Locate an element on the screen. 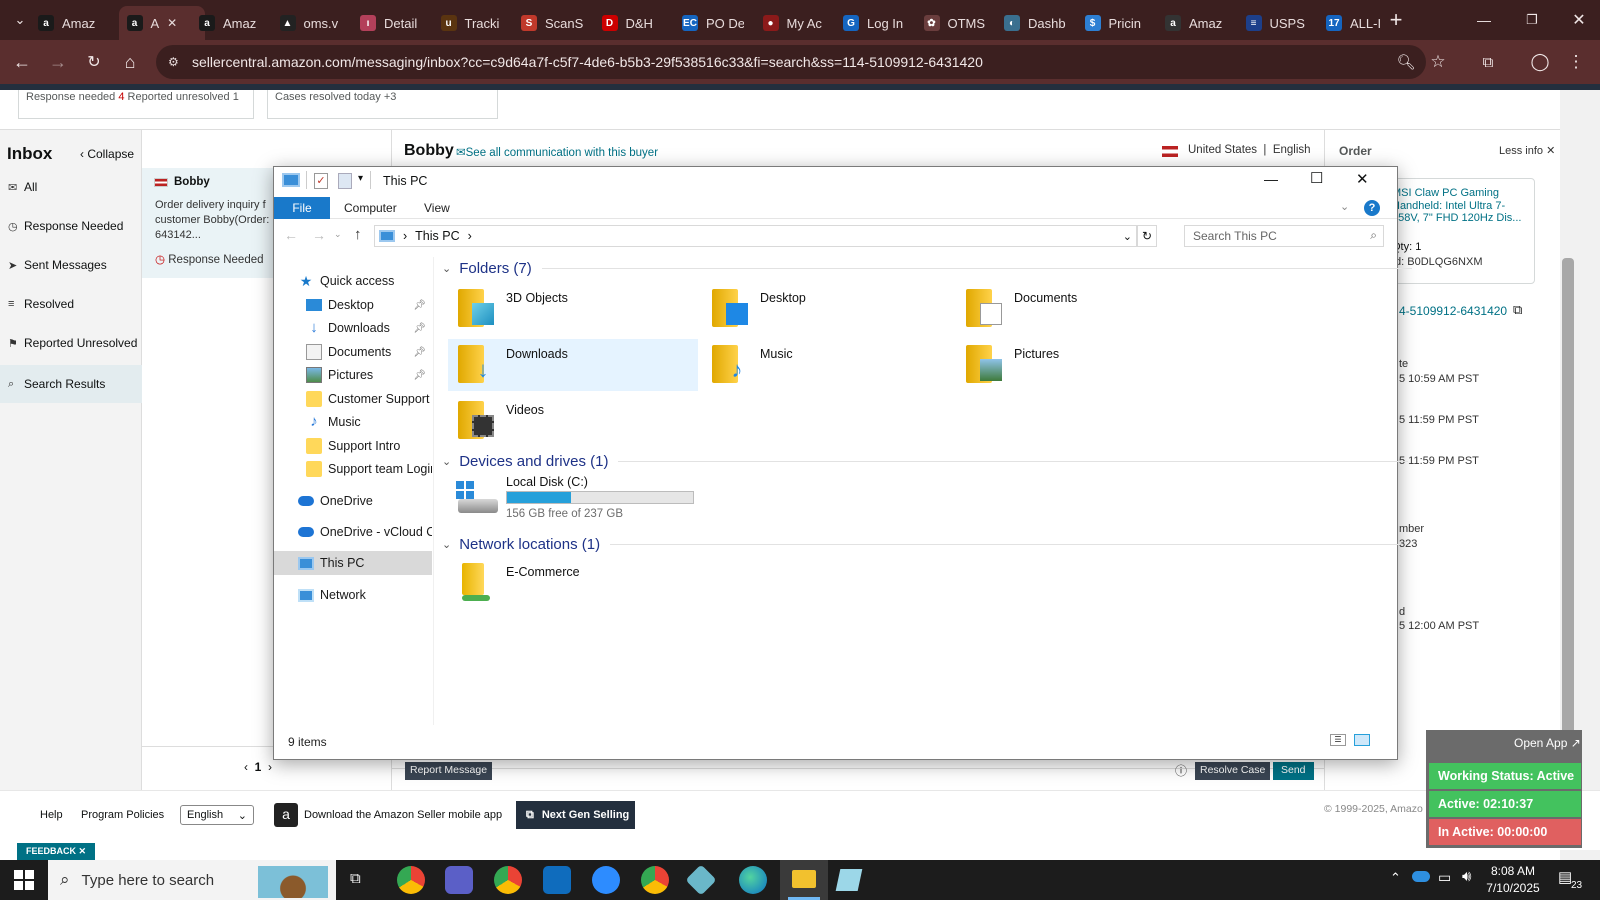 This screenshot has width=1600, height=900. resolve-case-button: Resolve Case is located at coordinates (1233, 771).